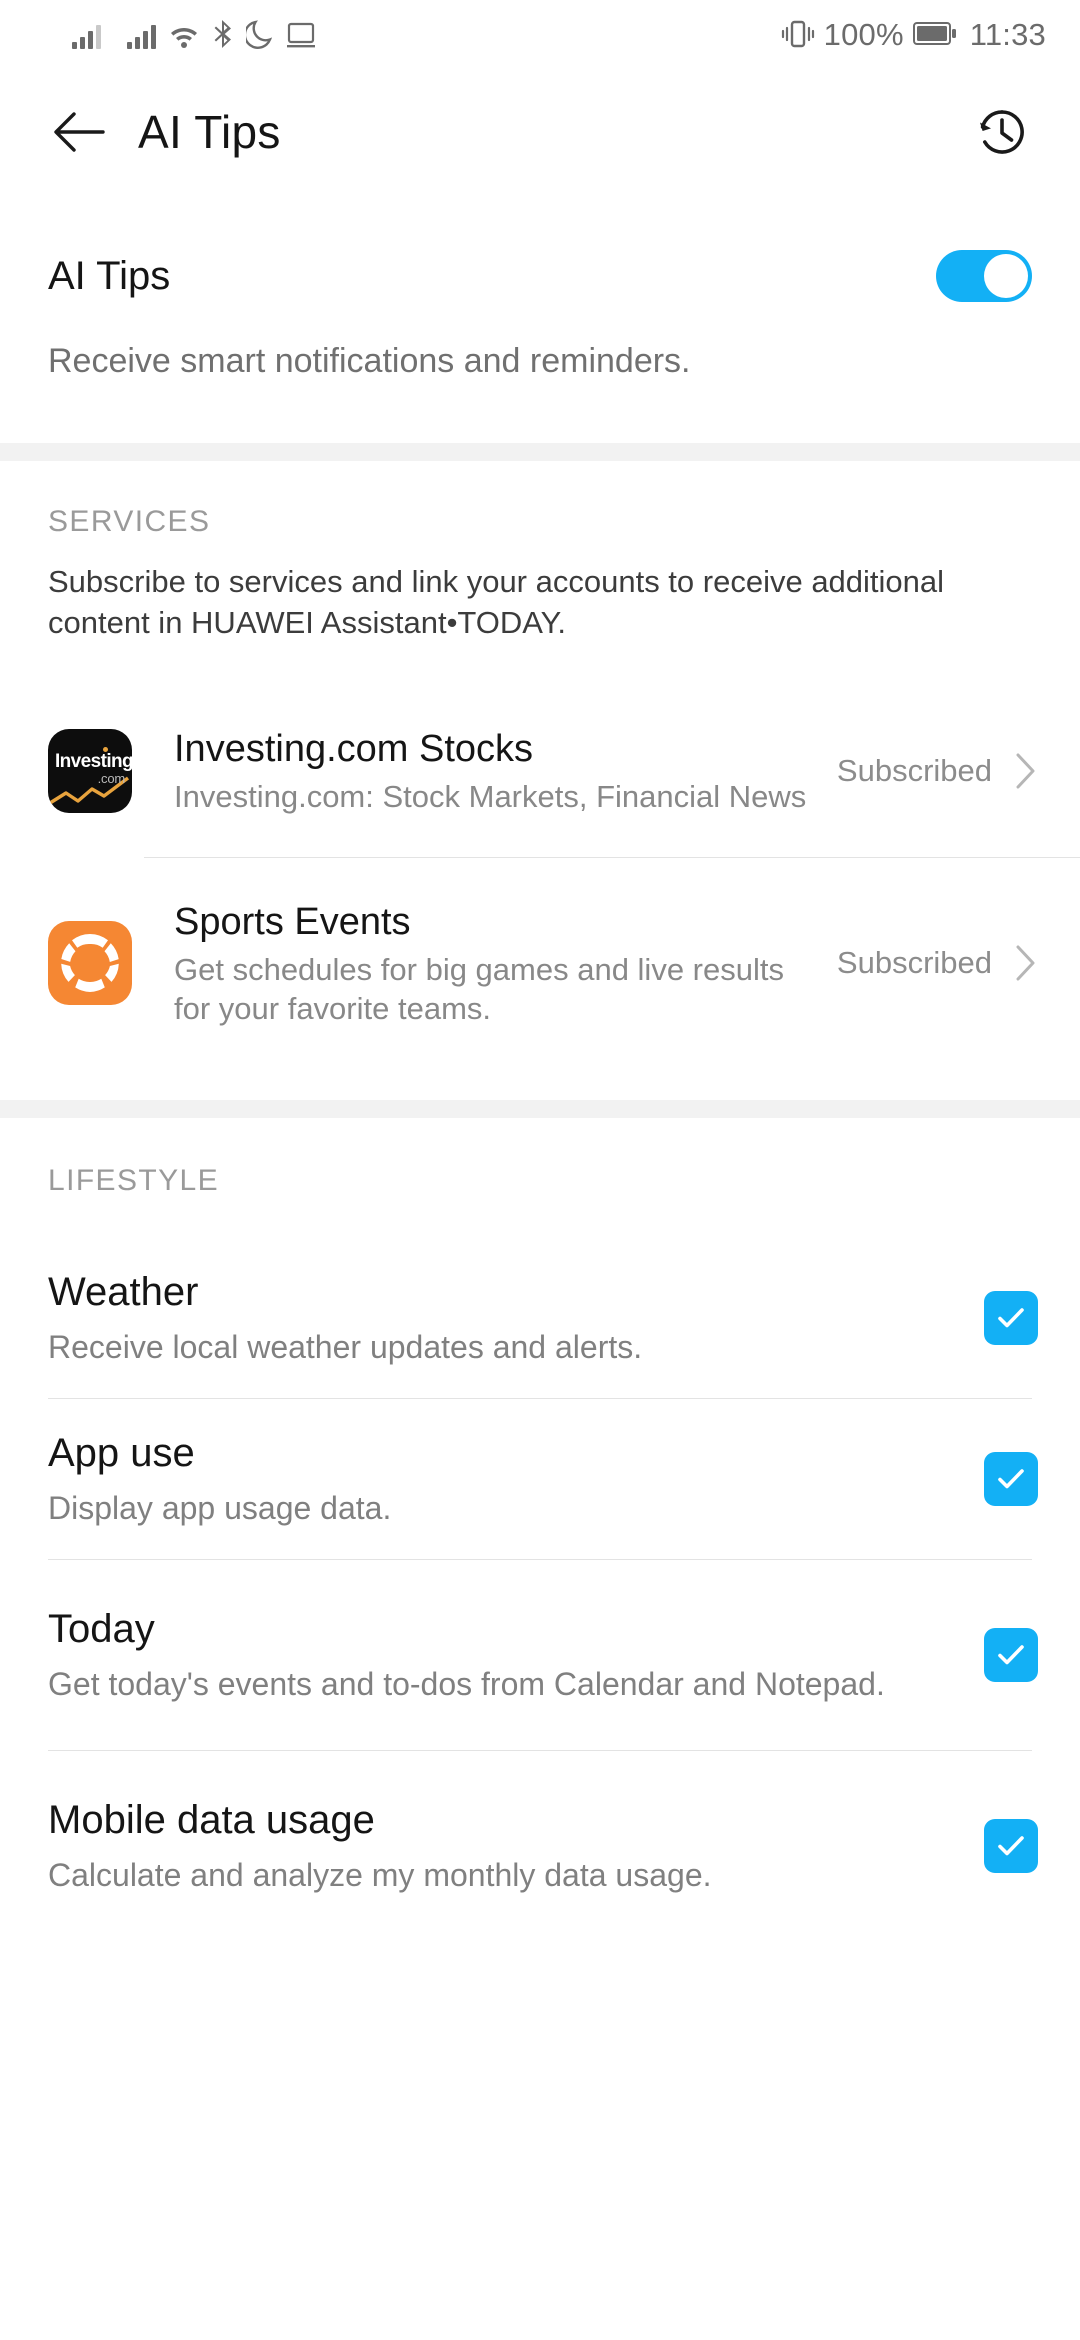  I want to click on battery-full-icon, so click(934, 34).